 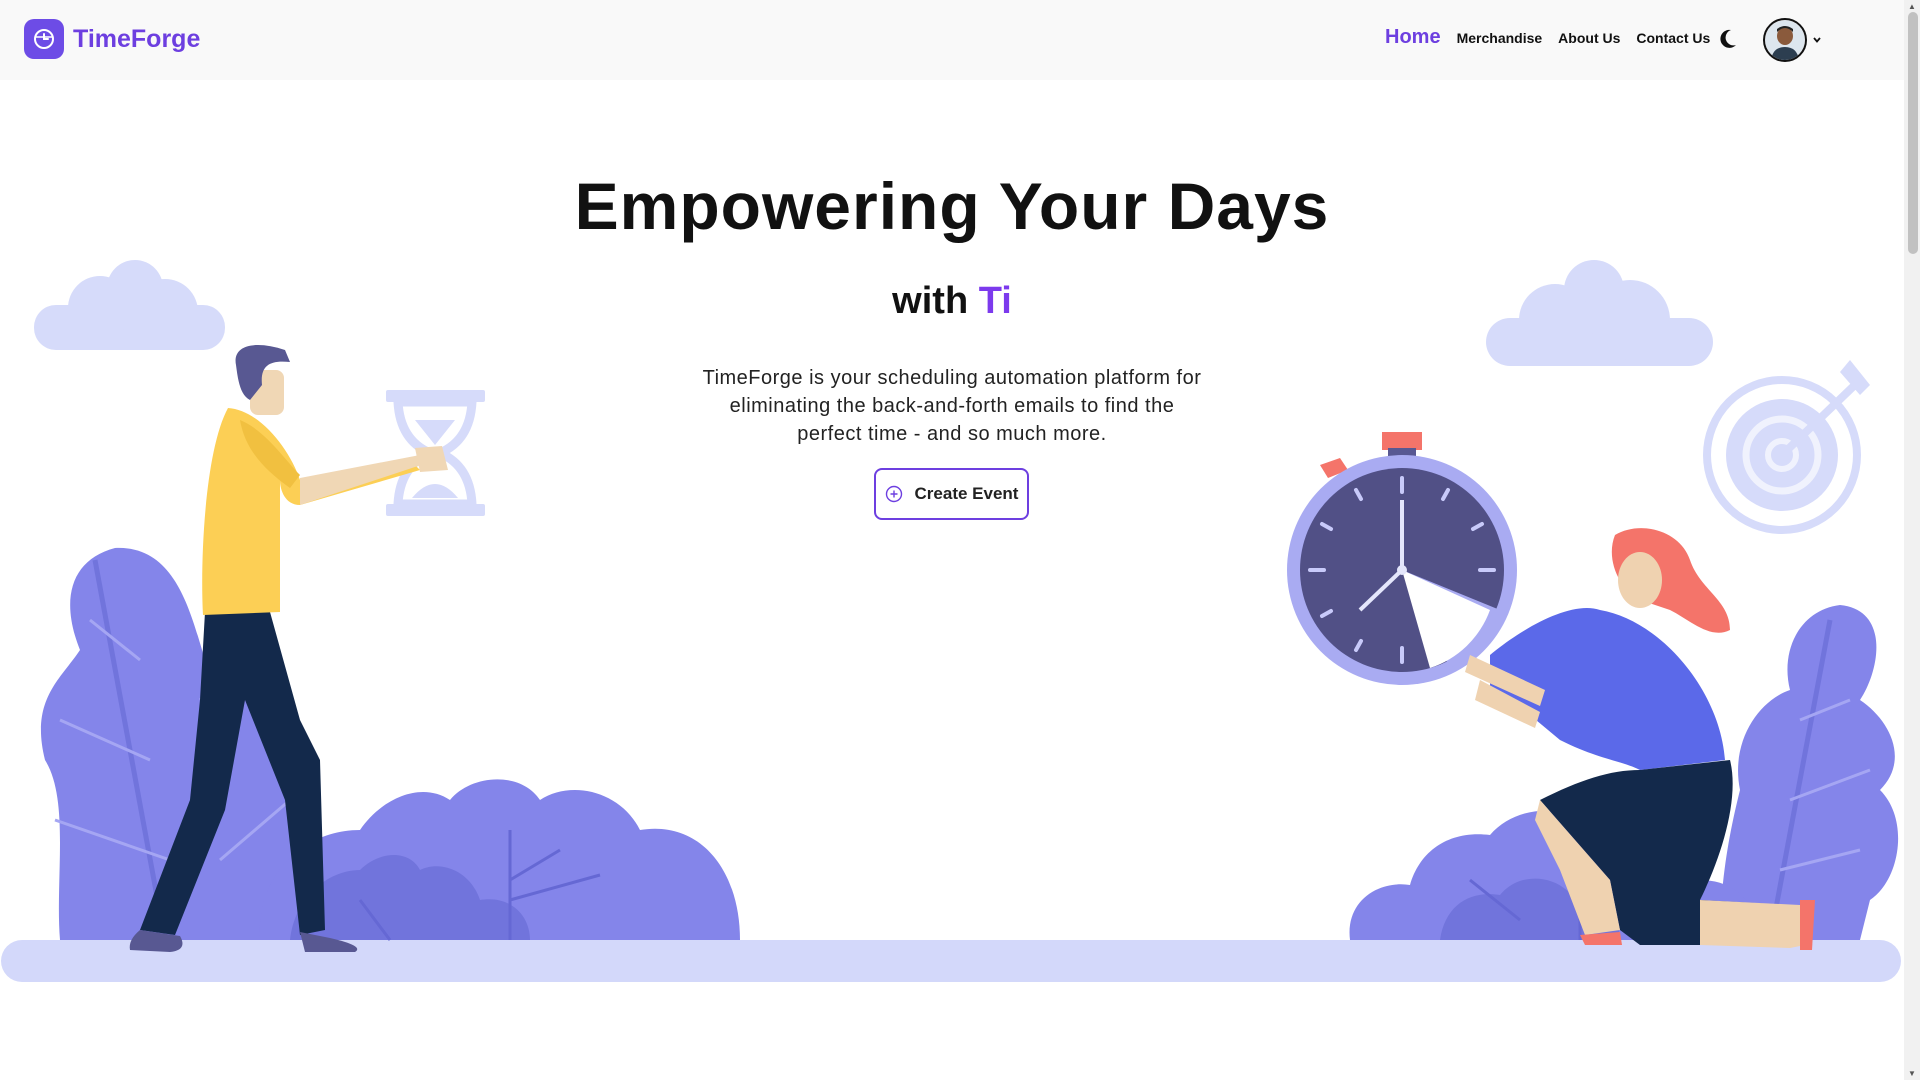 I want to click on stopwatch, so click(x=1402, y=558).